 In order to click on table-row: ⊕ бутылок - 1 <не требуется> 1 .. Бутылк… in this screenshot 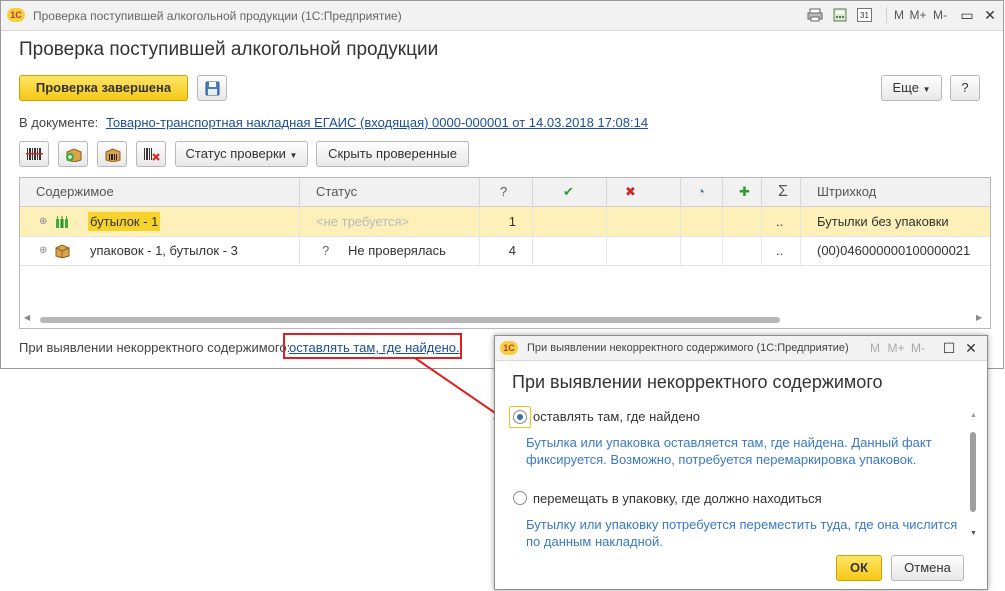, I will do `click(505, 222)`.